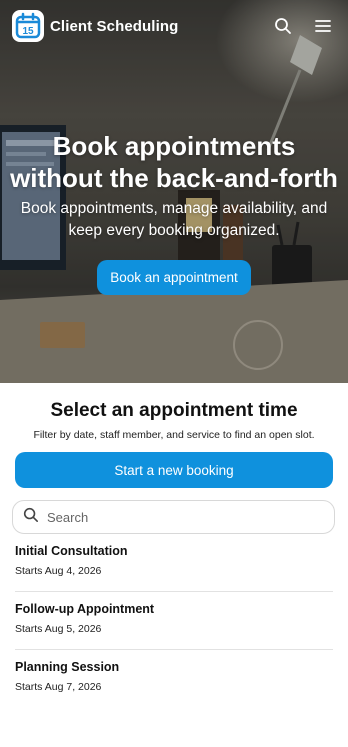 The width and height of the screenshot is (348, 747). Describe the element at coordinates (58, 687) in the screenshot. I see `appointment-date: Starts Aug 7, 2026` at that location.